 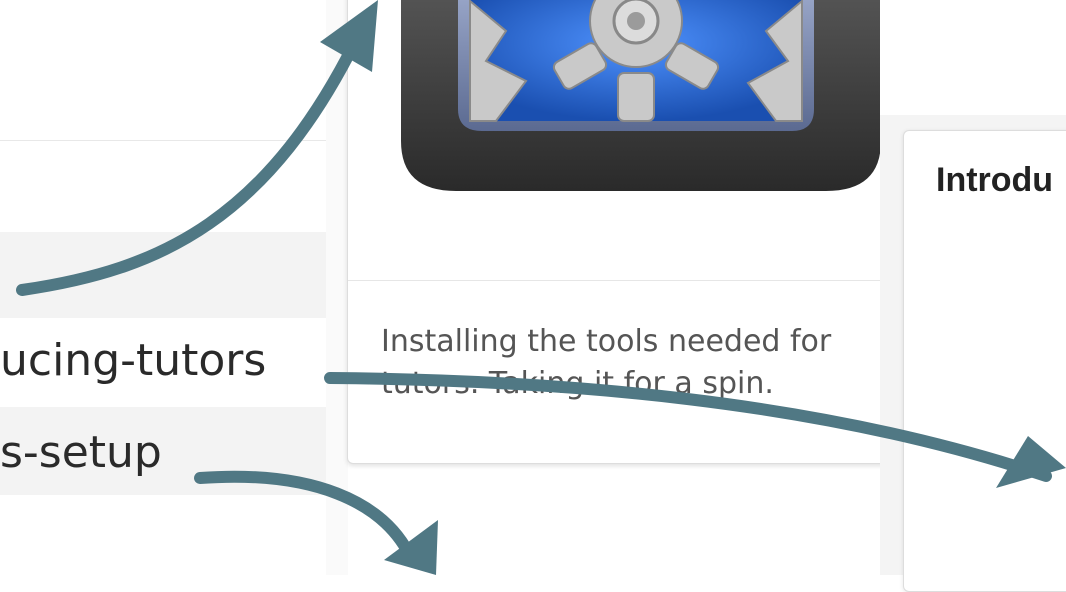 I want to click on list-item-introducing-tutors: ucing-tutors, so click(x=163, y=364).